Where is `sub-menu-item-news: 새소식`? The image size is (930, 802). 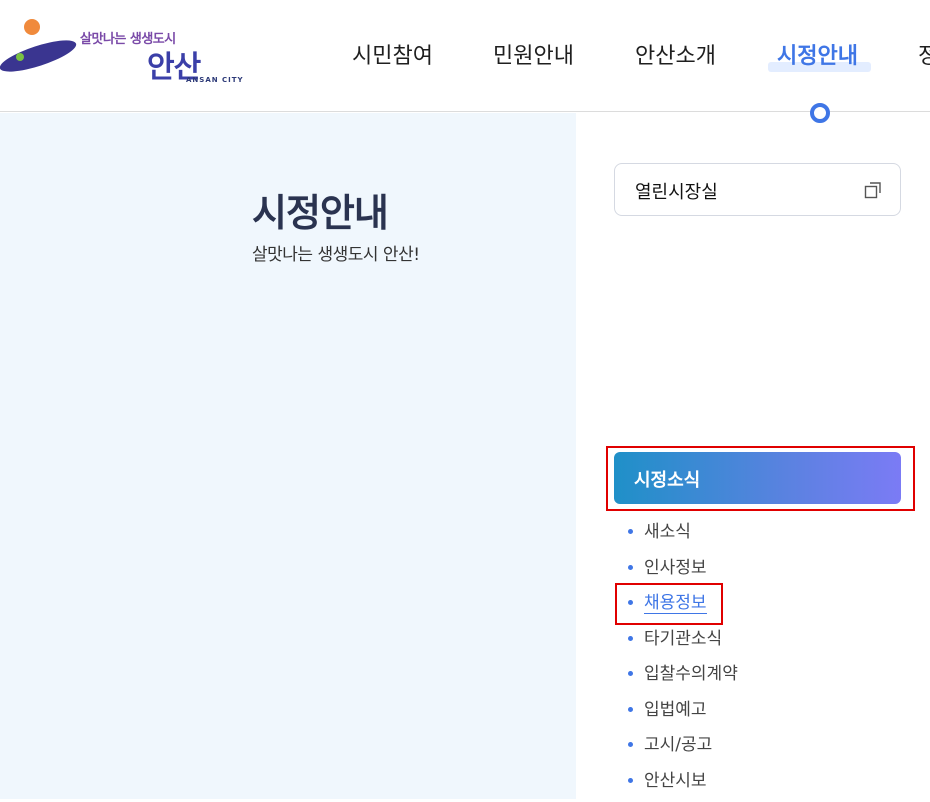
sub-menu-item-news: 새소식 is located at coordinates (768, 536).